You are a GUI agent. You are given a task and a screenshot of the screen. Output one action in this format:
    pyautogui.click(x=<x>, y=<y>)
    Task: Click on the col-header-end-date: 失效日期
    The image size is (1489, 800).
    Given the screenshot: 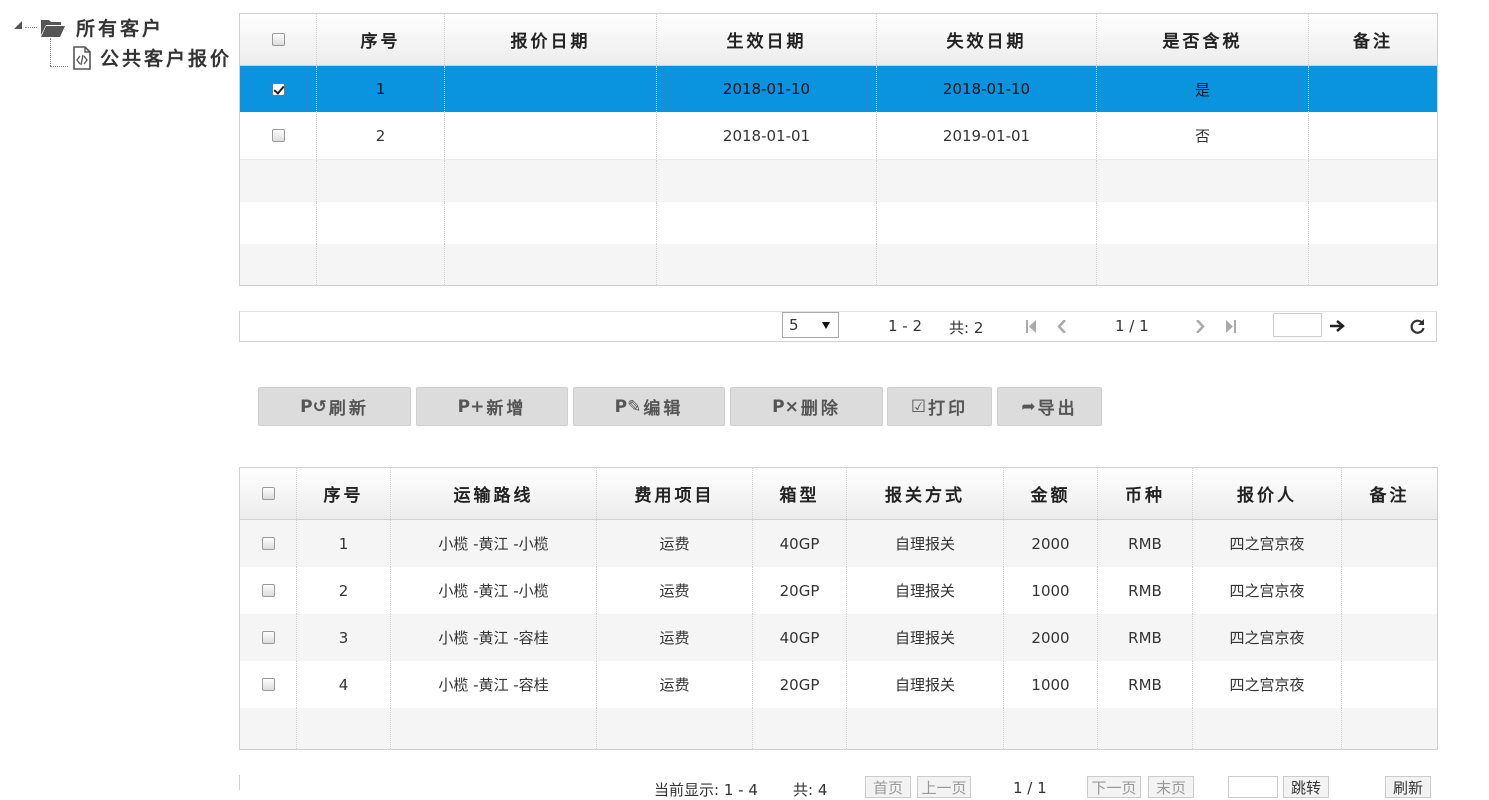 What is the action you would take?
    pyautogui.click(x=987, y=39)
    